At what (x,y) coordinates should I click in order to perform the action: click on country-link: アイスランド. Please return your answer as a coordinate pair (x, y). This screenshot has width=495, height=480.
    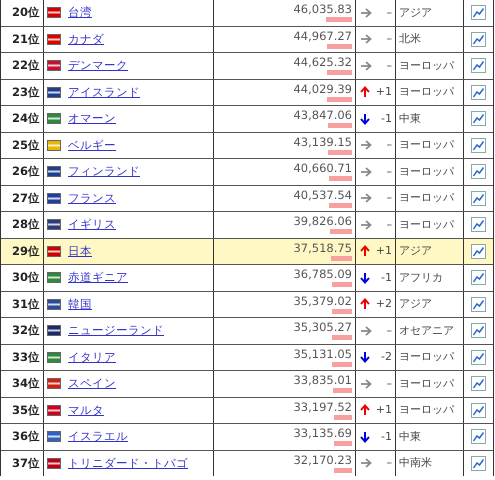
    Looking at the image, I should click on (104, 92).